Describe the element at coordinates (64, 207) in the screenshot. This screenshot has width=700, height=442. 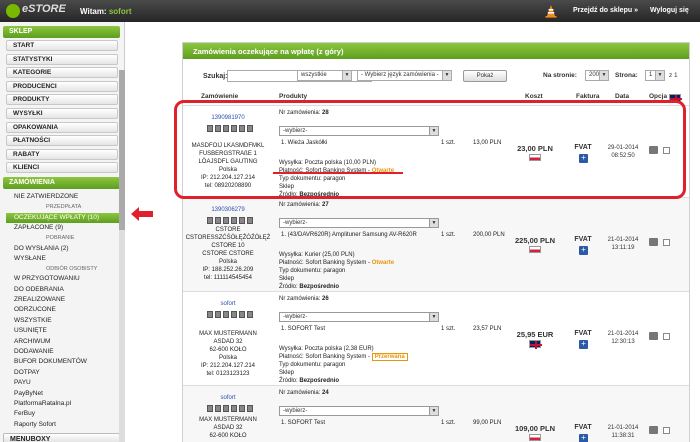
I see `order-group-label: PRZEDPŁATA` at that location.